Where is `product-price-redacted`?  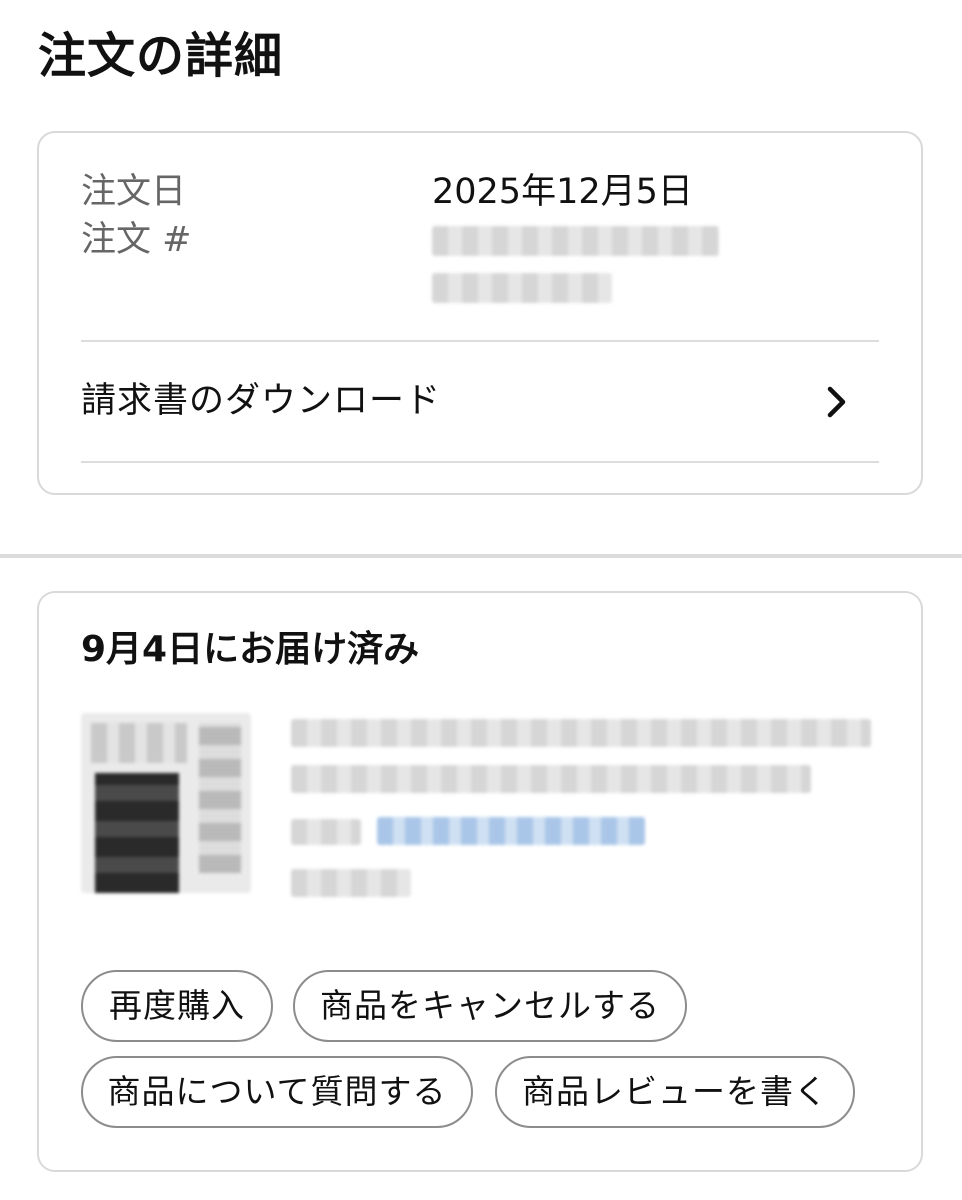
product-price-redacted is located at coordinates (351, 883).